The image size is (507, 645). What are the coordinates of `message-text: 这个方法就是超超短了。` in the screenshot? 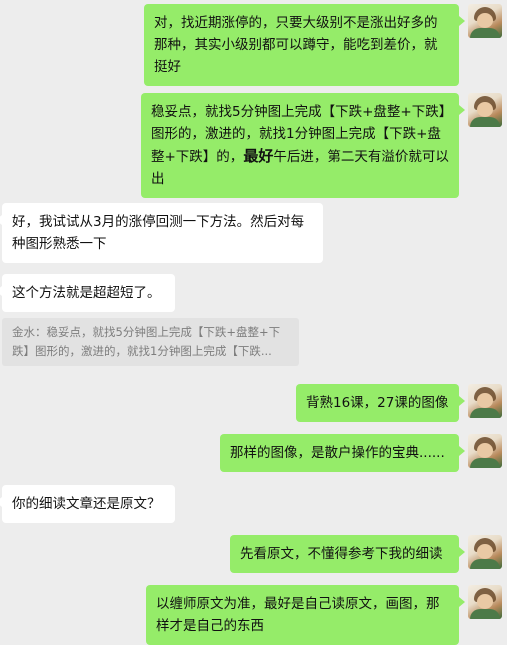 It's located at (86, 293).